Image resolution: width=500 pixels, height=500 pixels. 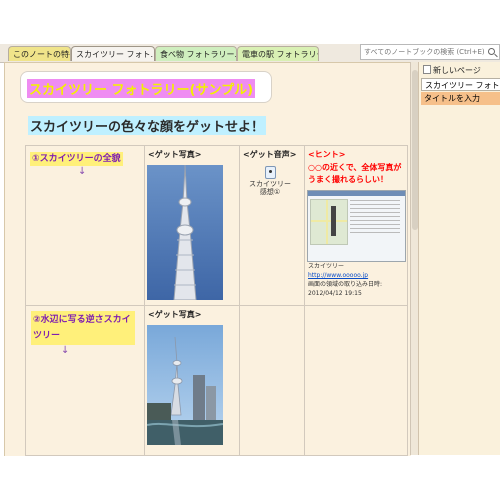 I want to click on thumbnail-text, so click(x=375, y=200).